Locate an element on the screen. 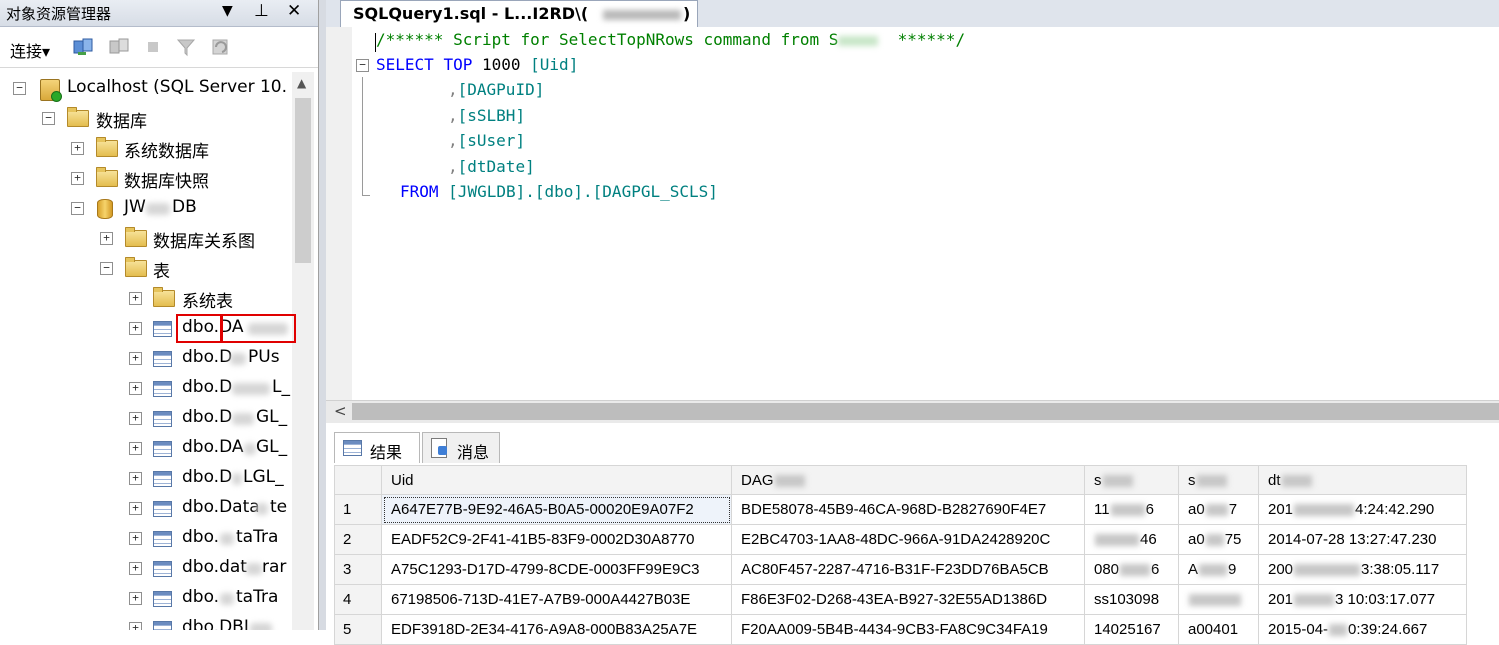 This screenshot has width=1499, height=645. grid-cell: A75C1293-D17D-4799-8CDE-0003FF99E9C3 is located at coordinates (556, 569).